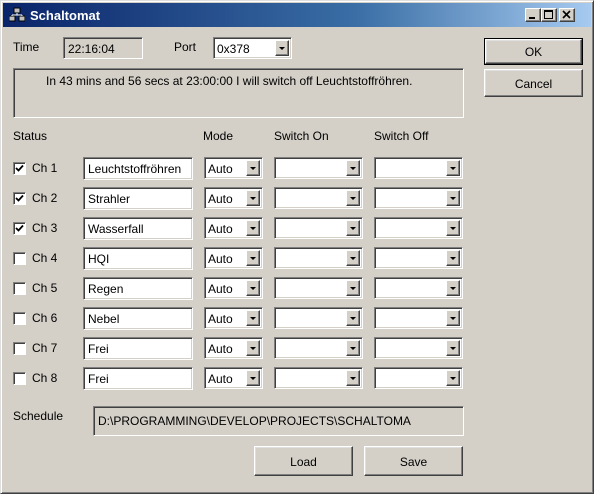 This screenshot has height=494, width=594. I want to click on ok-button-label: OK, so click(533, 52).